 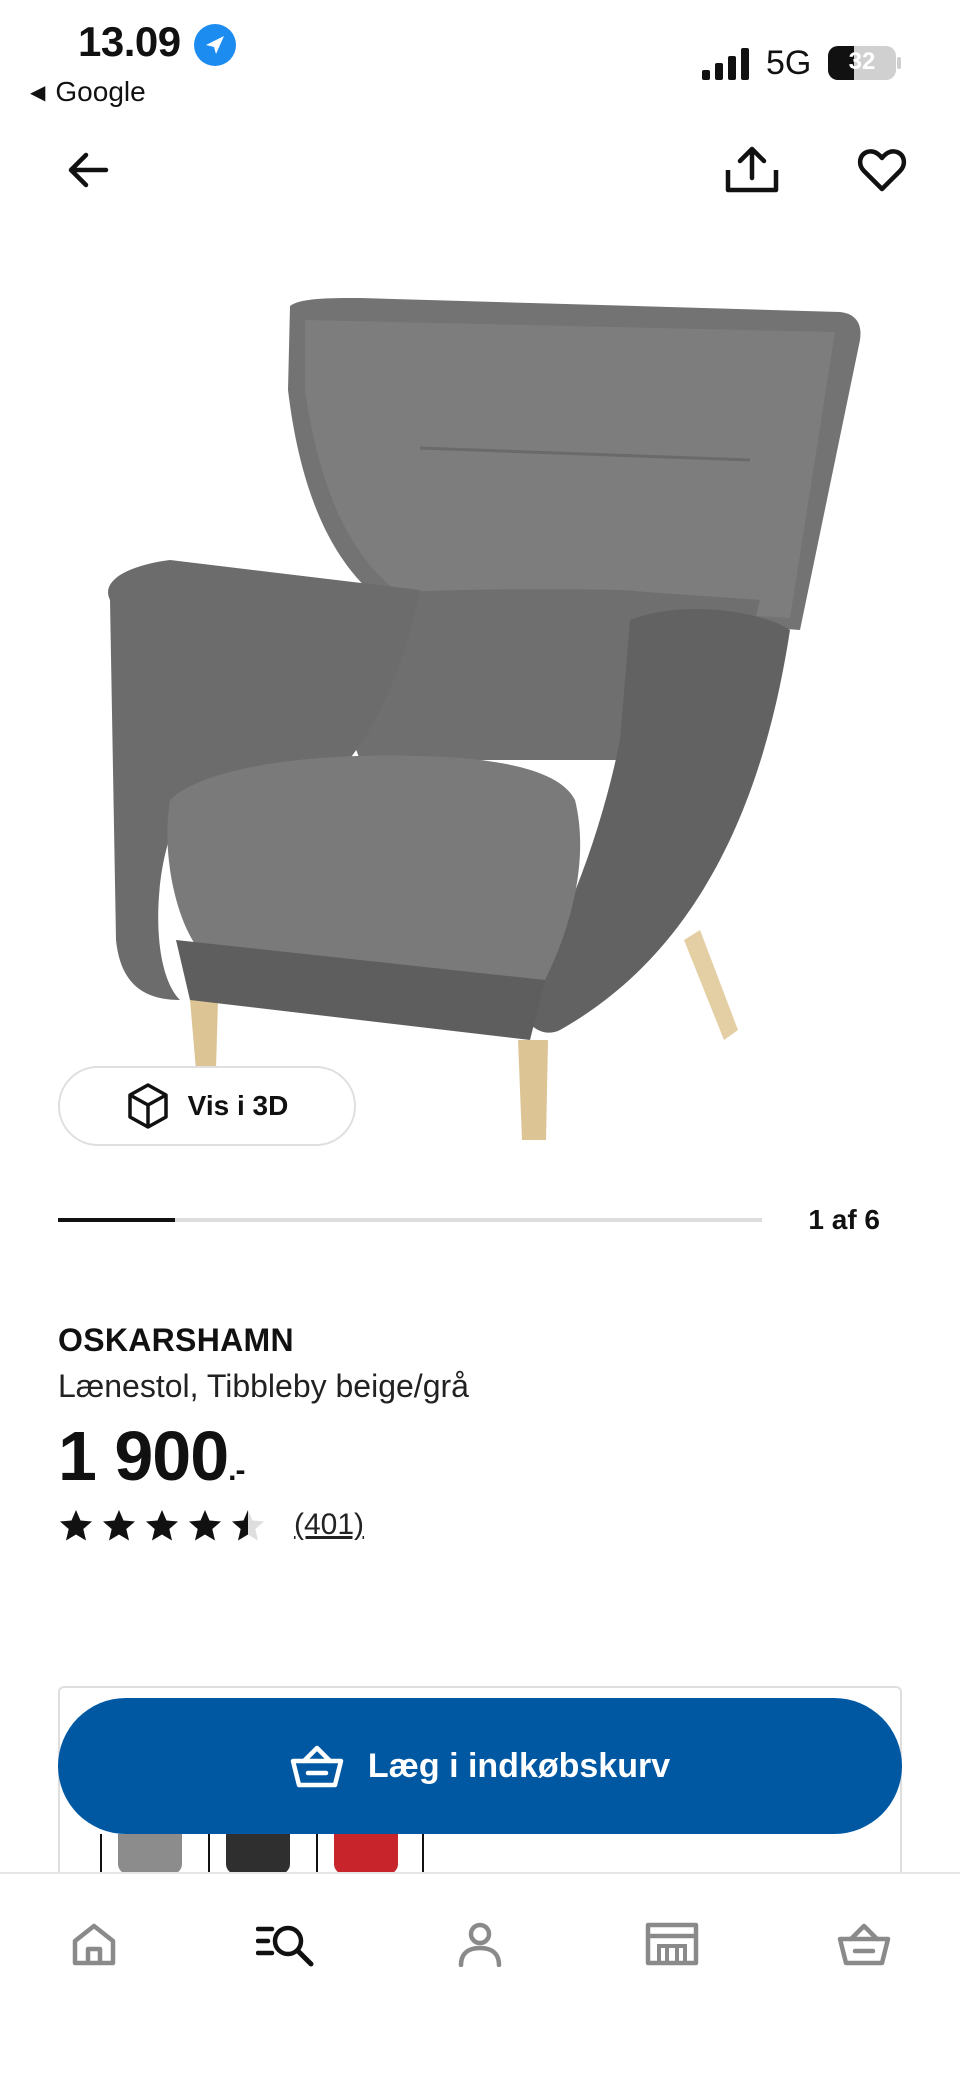 I want to click on back-triangle-icon: ◀, so click(x=38, y=92).